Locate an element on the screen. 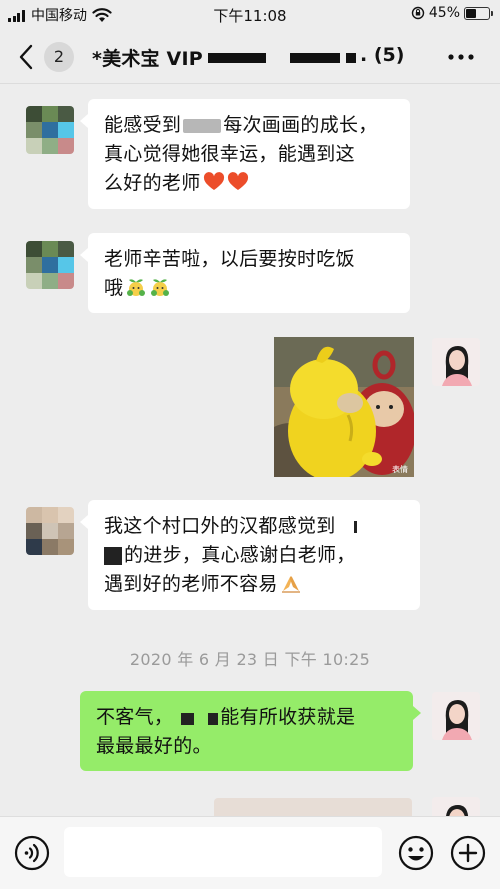 The image size is (500, 889). image-message-partial is located at coordinates (313, 807).